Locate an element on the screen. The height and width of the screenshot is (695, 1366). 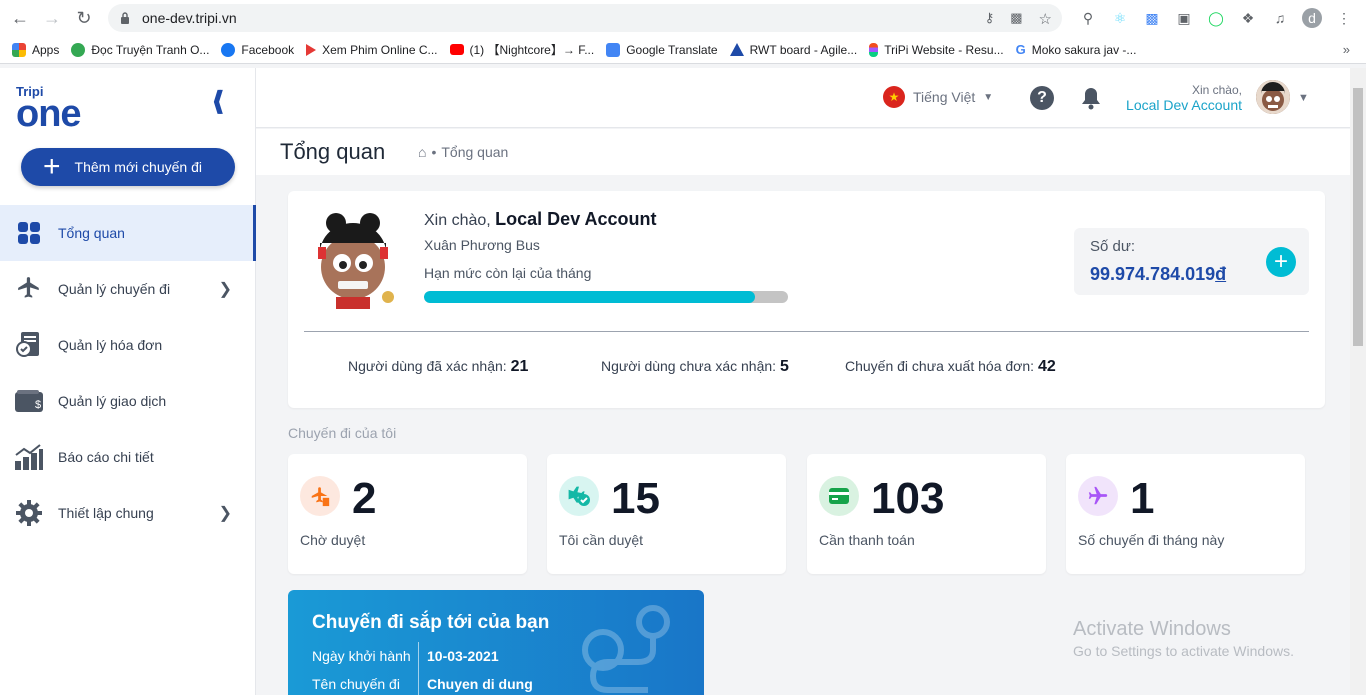
back-icon: ← is located at coordinates (20, 18).